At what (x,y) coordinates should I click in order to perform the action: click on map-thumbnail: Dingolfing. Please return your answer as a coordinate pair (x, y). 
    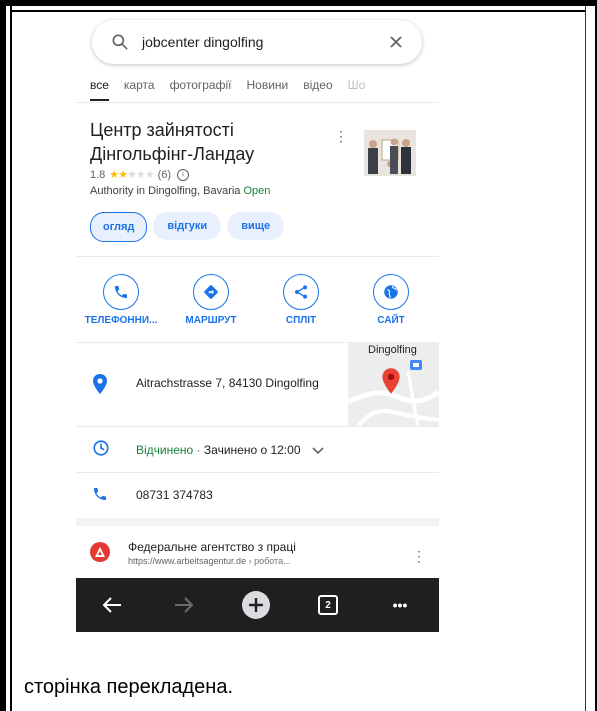
    Looking at the image, I should click on (393, 384).